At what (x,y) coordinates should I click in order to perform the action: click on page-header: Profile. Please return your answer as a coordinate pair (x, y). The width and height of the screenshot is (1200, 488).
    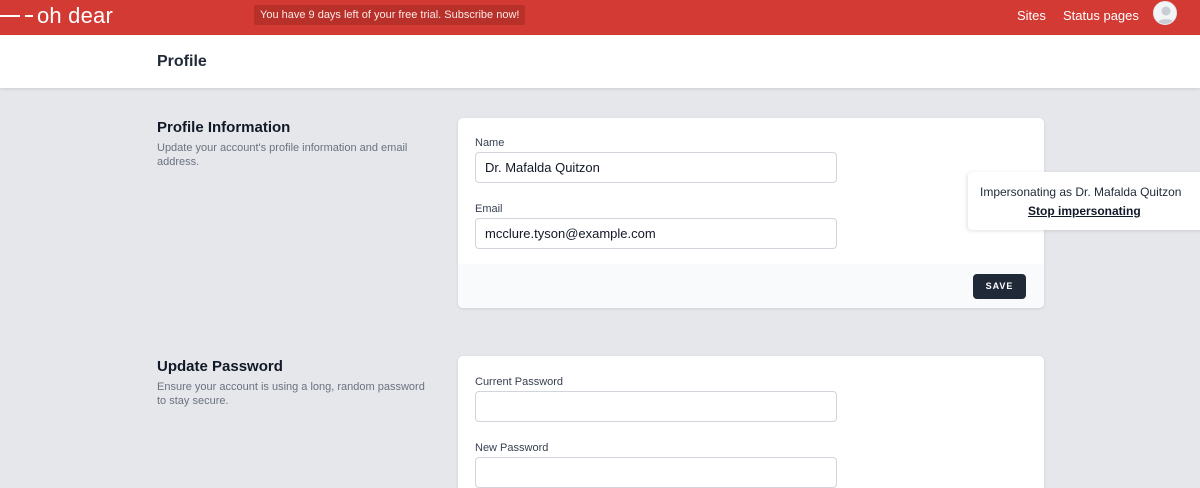
    Looking at the image, I should click on (600, 61).